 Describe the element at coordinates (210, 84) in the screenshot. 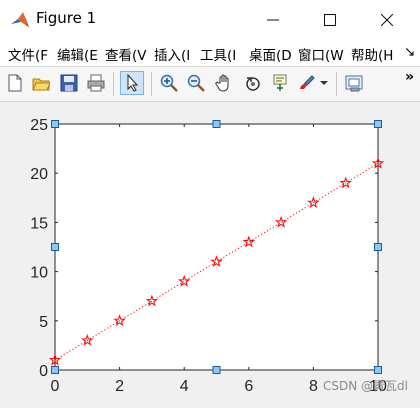

I see `toolbar: »` at that location.